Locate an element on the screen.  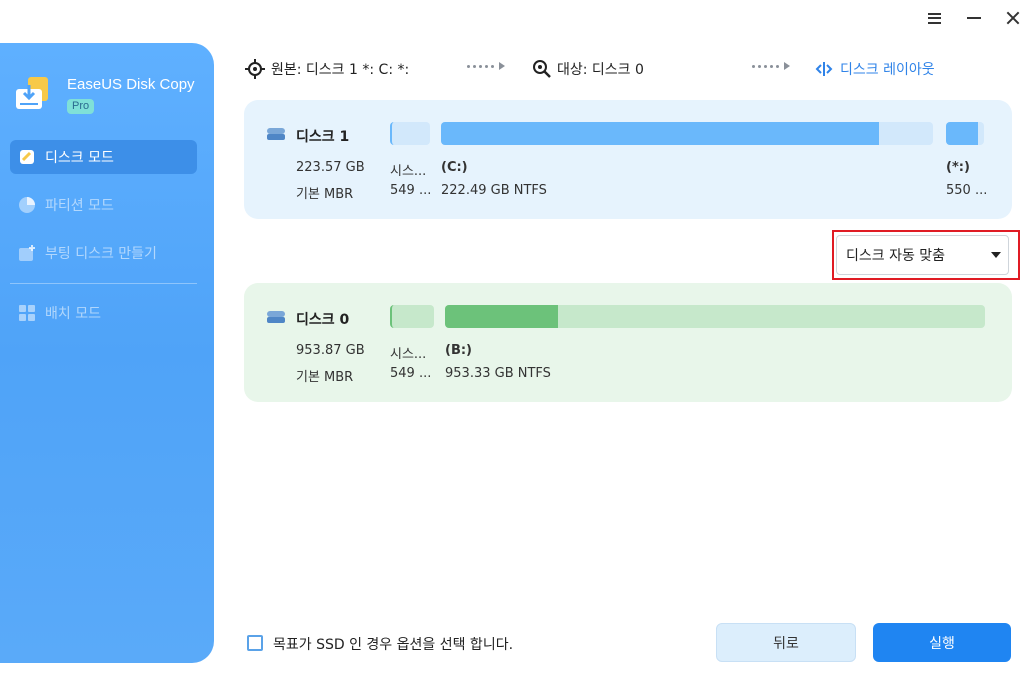
close-button is located at coordinates (1013, 18).